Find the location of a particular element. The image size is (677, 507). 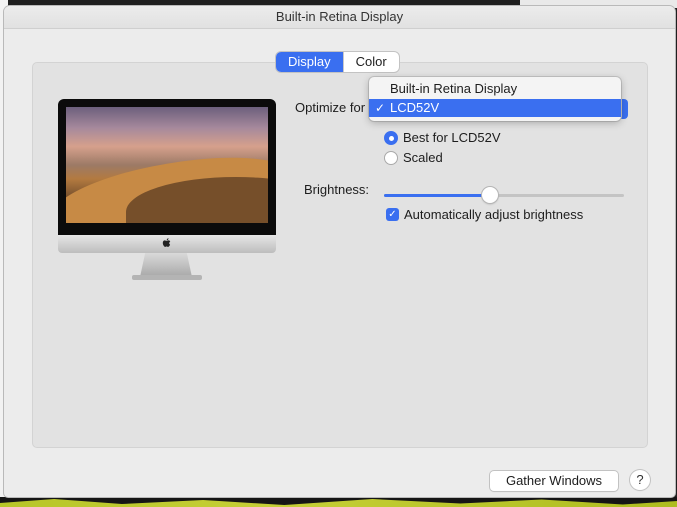

imac-stand is located at coordinates (166, 265).